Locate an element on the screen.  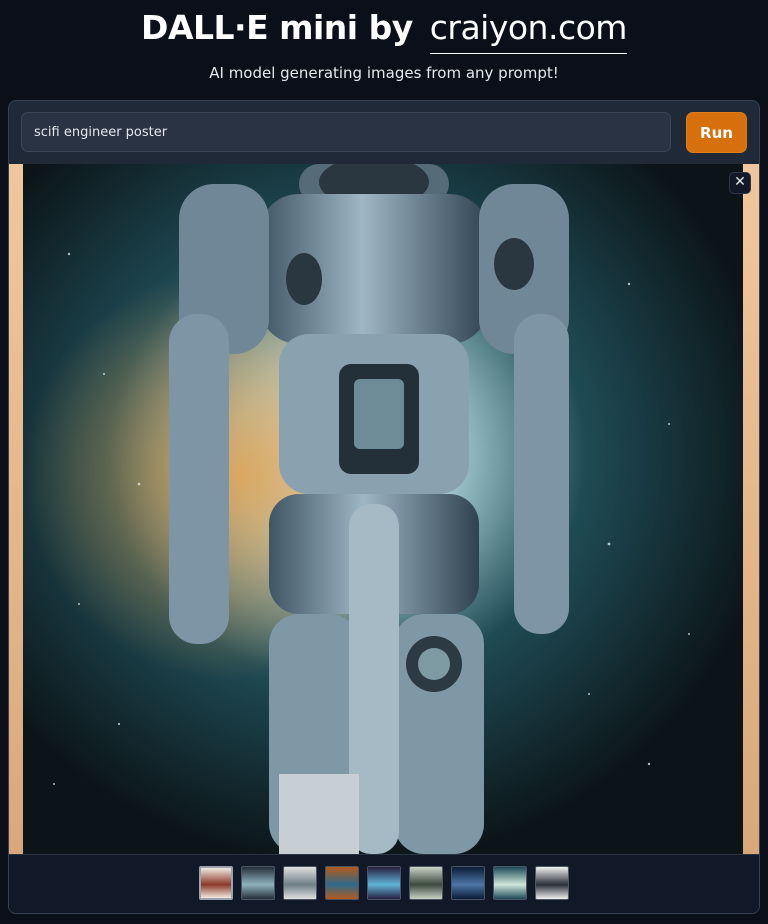
close-preview-button: ✕ is located at coordinates (740, 183).